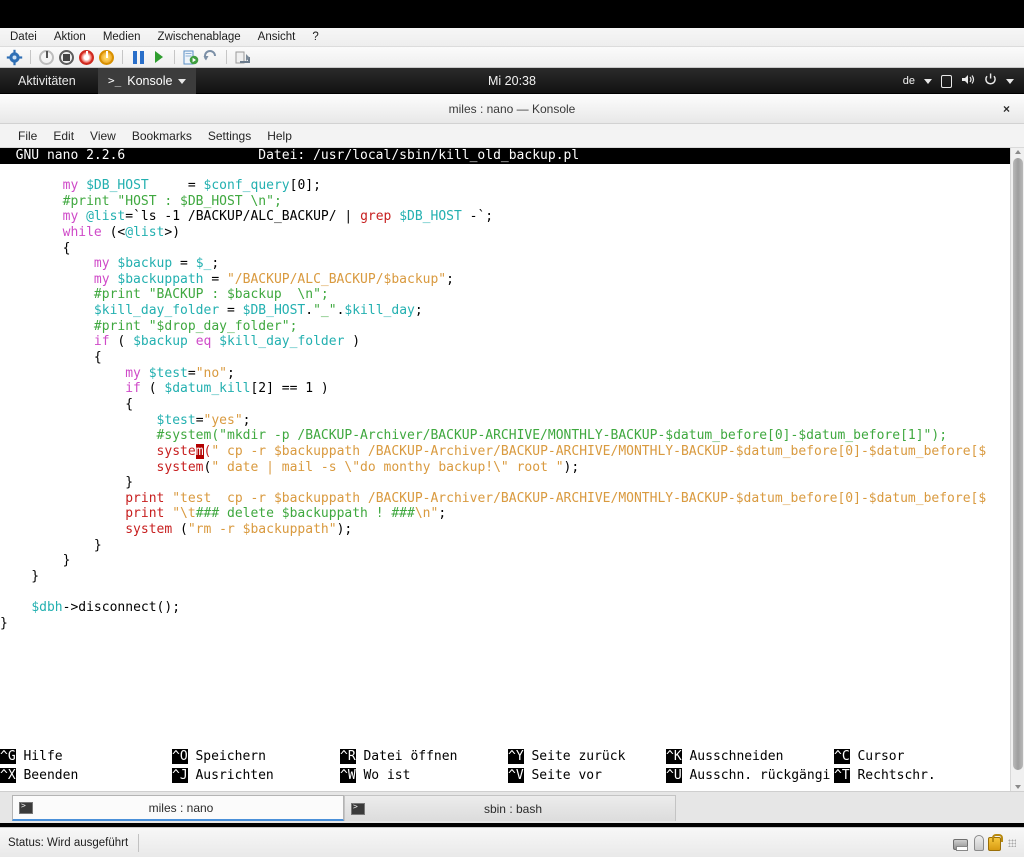 The height and width of the screenshot is (857, 1024). I want to click on power-off-icon, so click(46, 57).